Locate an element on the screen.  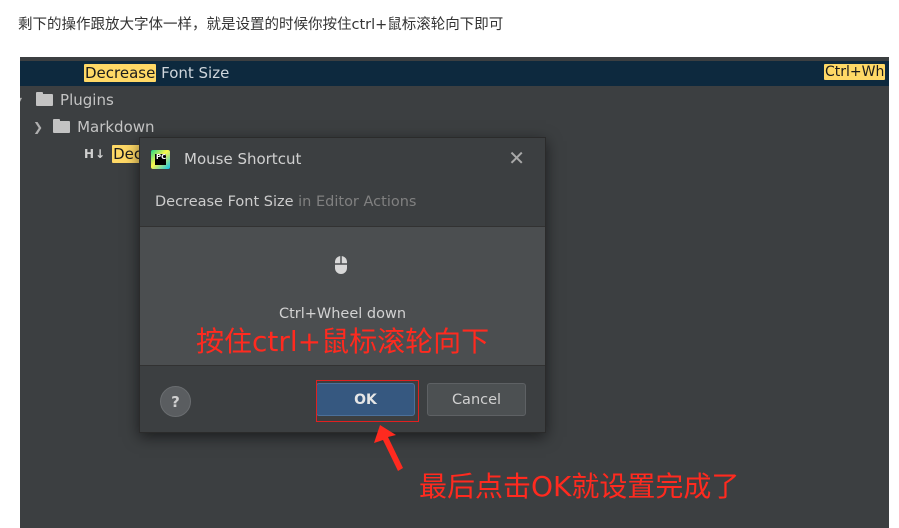
keymap-row-label-rest: Font Size is located at coordinates (193, 73).